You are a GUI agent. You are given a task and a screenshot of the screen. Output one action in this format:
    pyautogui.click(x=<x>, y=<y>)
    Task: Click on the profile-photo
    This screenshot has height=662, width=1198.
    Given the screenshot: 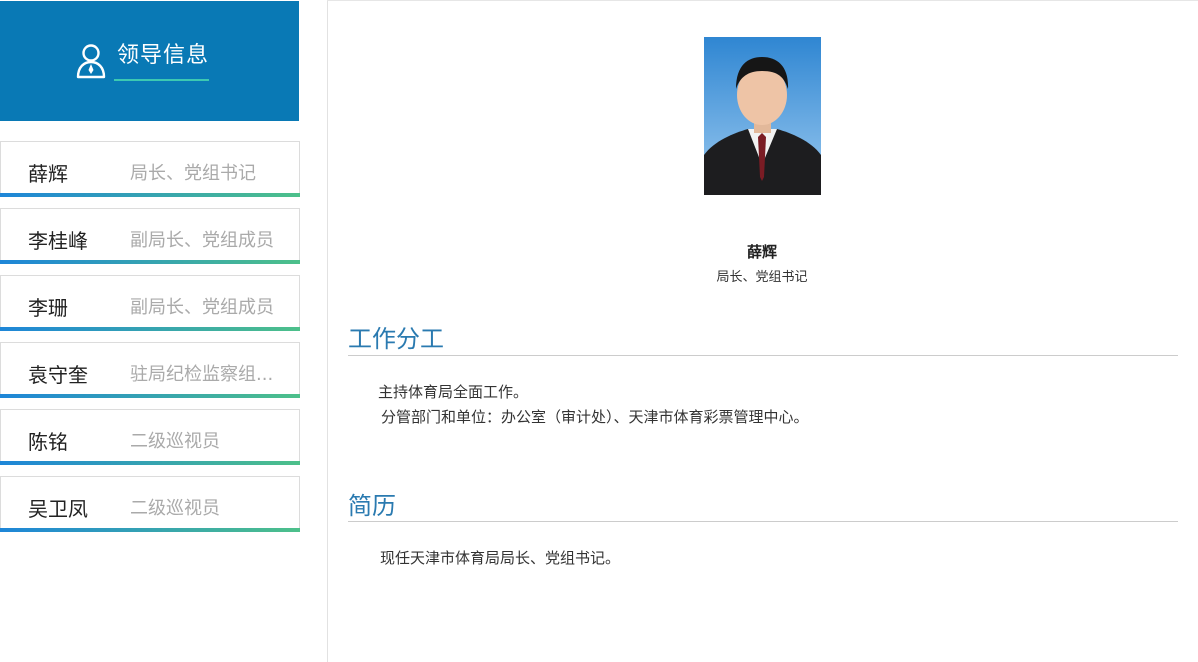 What is the action you would take?
    pyautogui.click(x=762, y=116)
    